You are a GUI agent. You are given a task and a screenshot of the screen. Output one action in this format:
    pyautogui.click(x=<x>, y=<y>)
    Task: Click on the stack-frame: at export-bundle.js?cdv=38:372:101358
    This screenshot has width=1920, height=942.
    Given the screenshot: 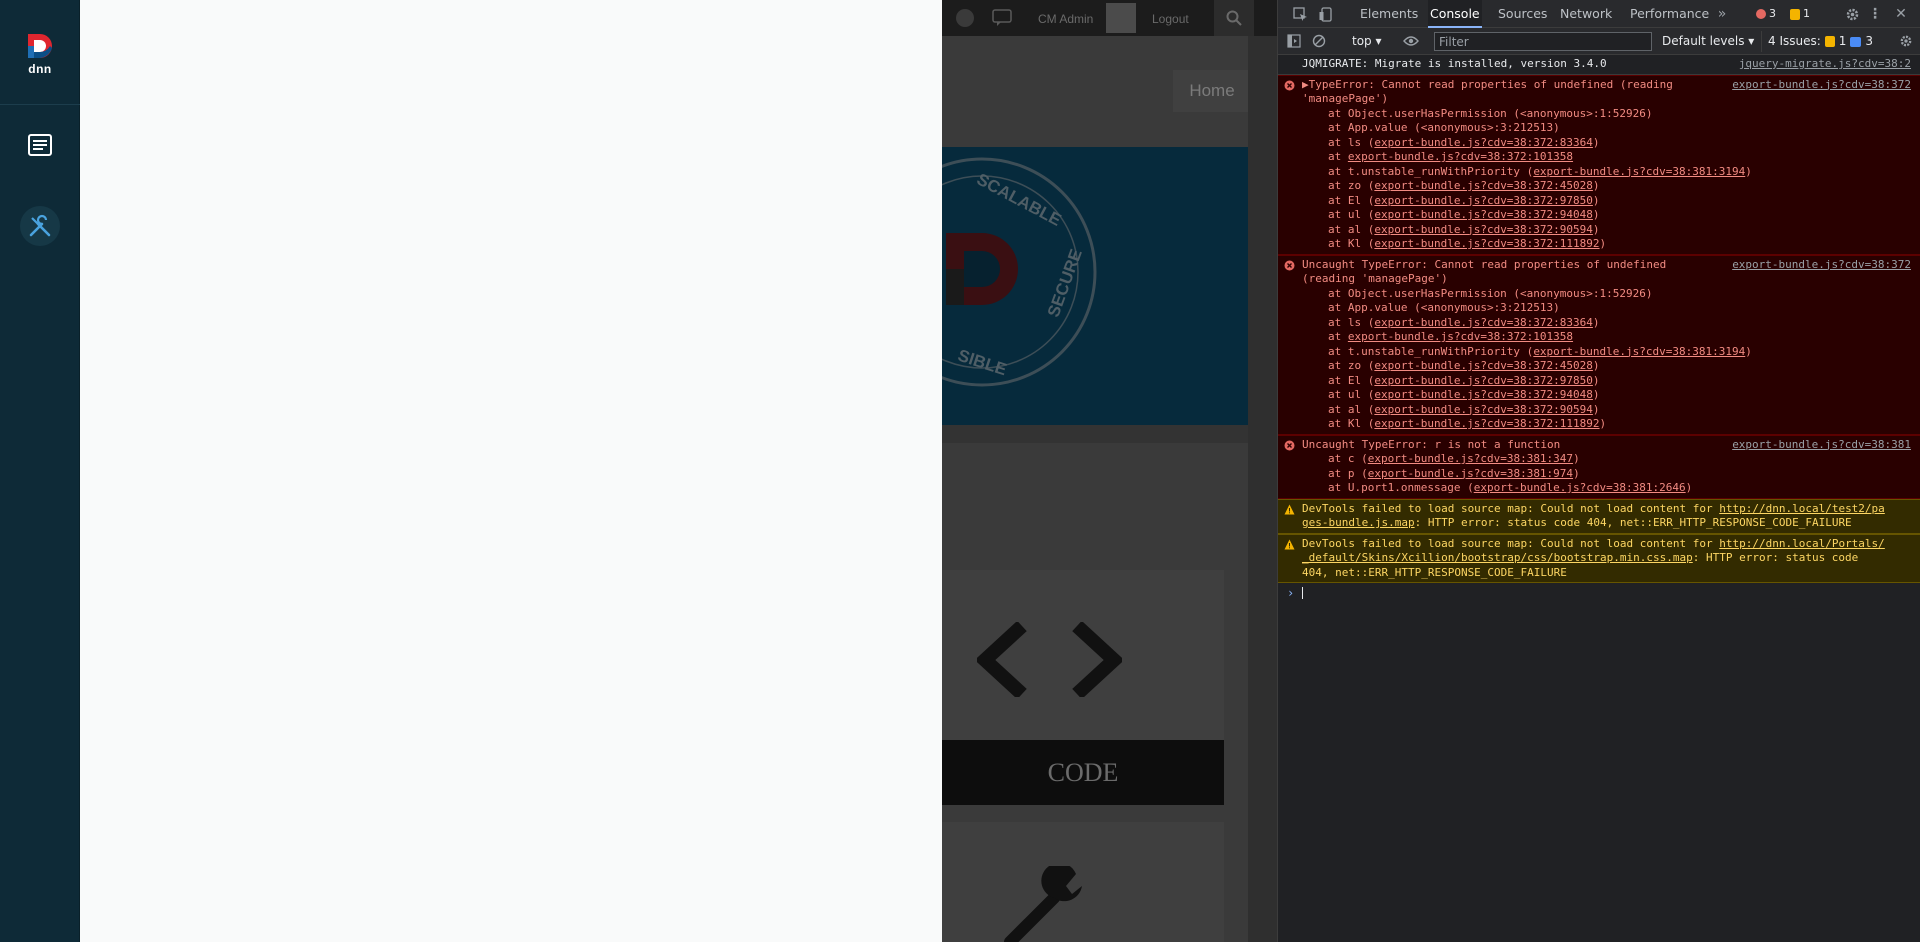 What is the action you would take?
    pyautogui.click(x=1599, y=337)
    